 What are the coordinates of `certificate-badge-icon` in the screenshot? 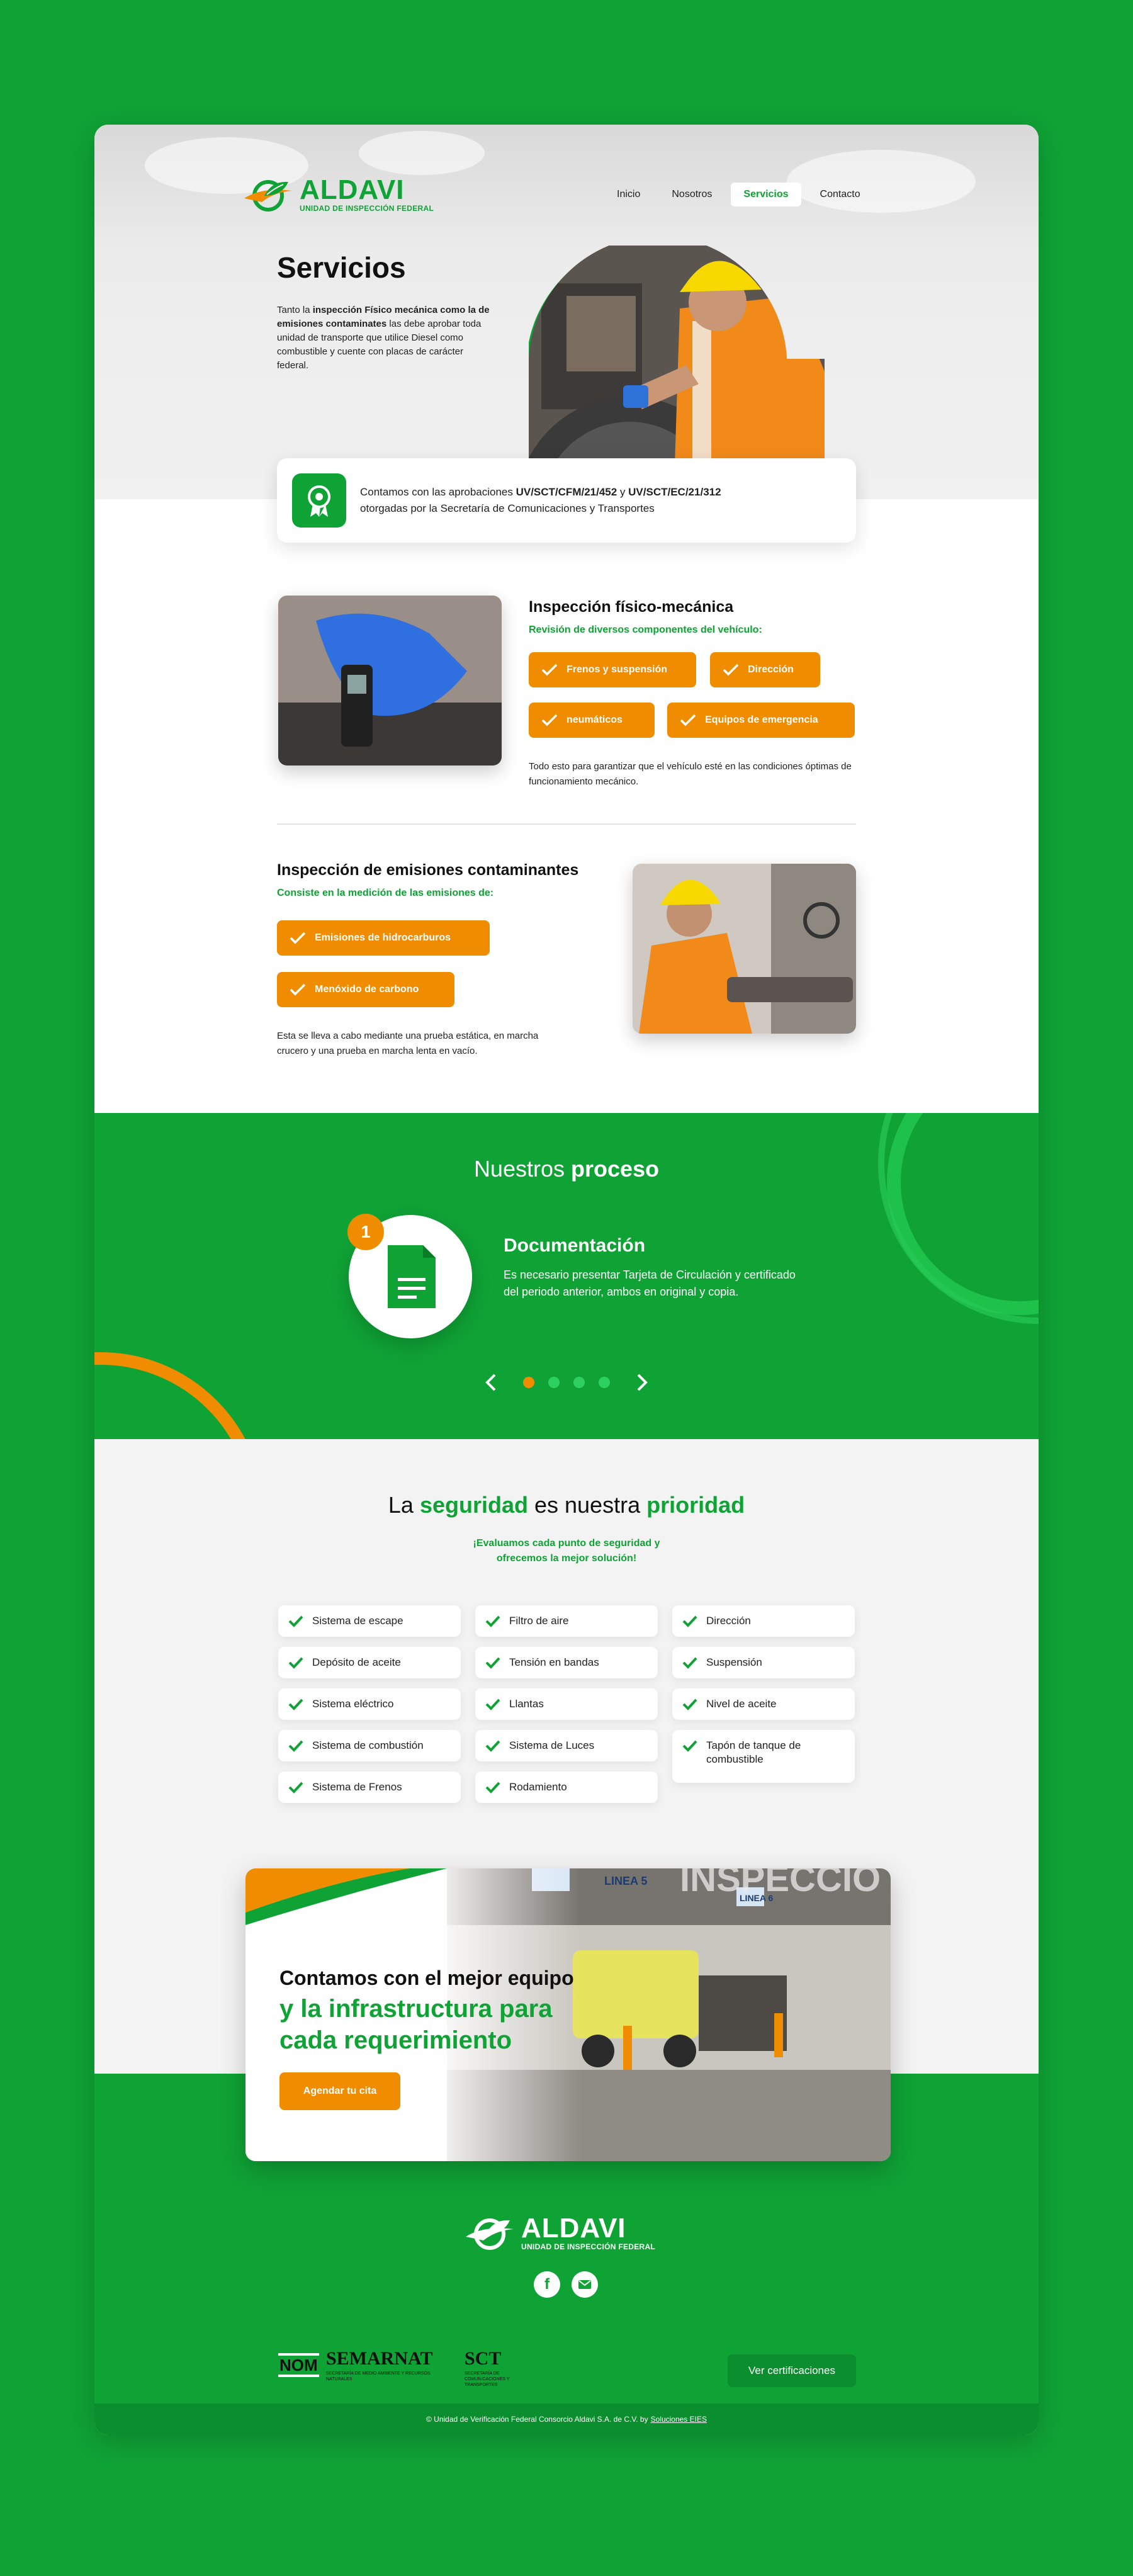 It's located at (319, 500).